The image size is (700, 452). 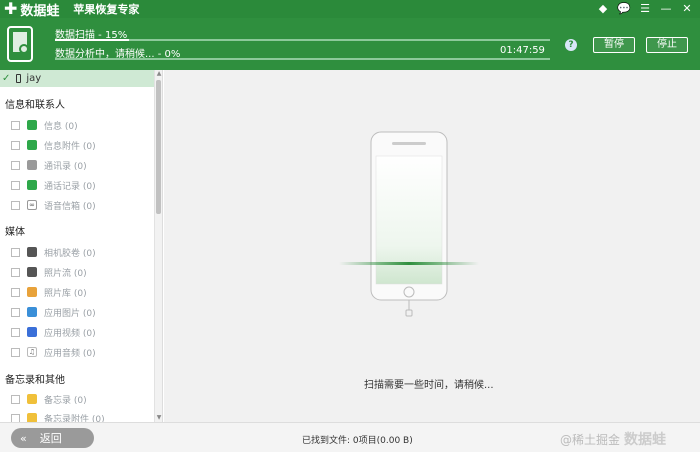 I want to click on phone-icon, so click(x=32, y=185).